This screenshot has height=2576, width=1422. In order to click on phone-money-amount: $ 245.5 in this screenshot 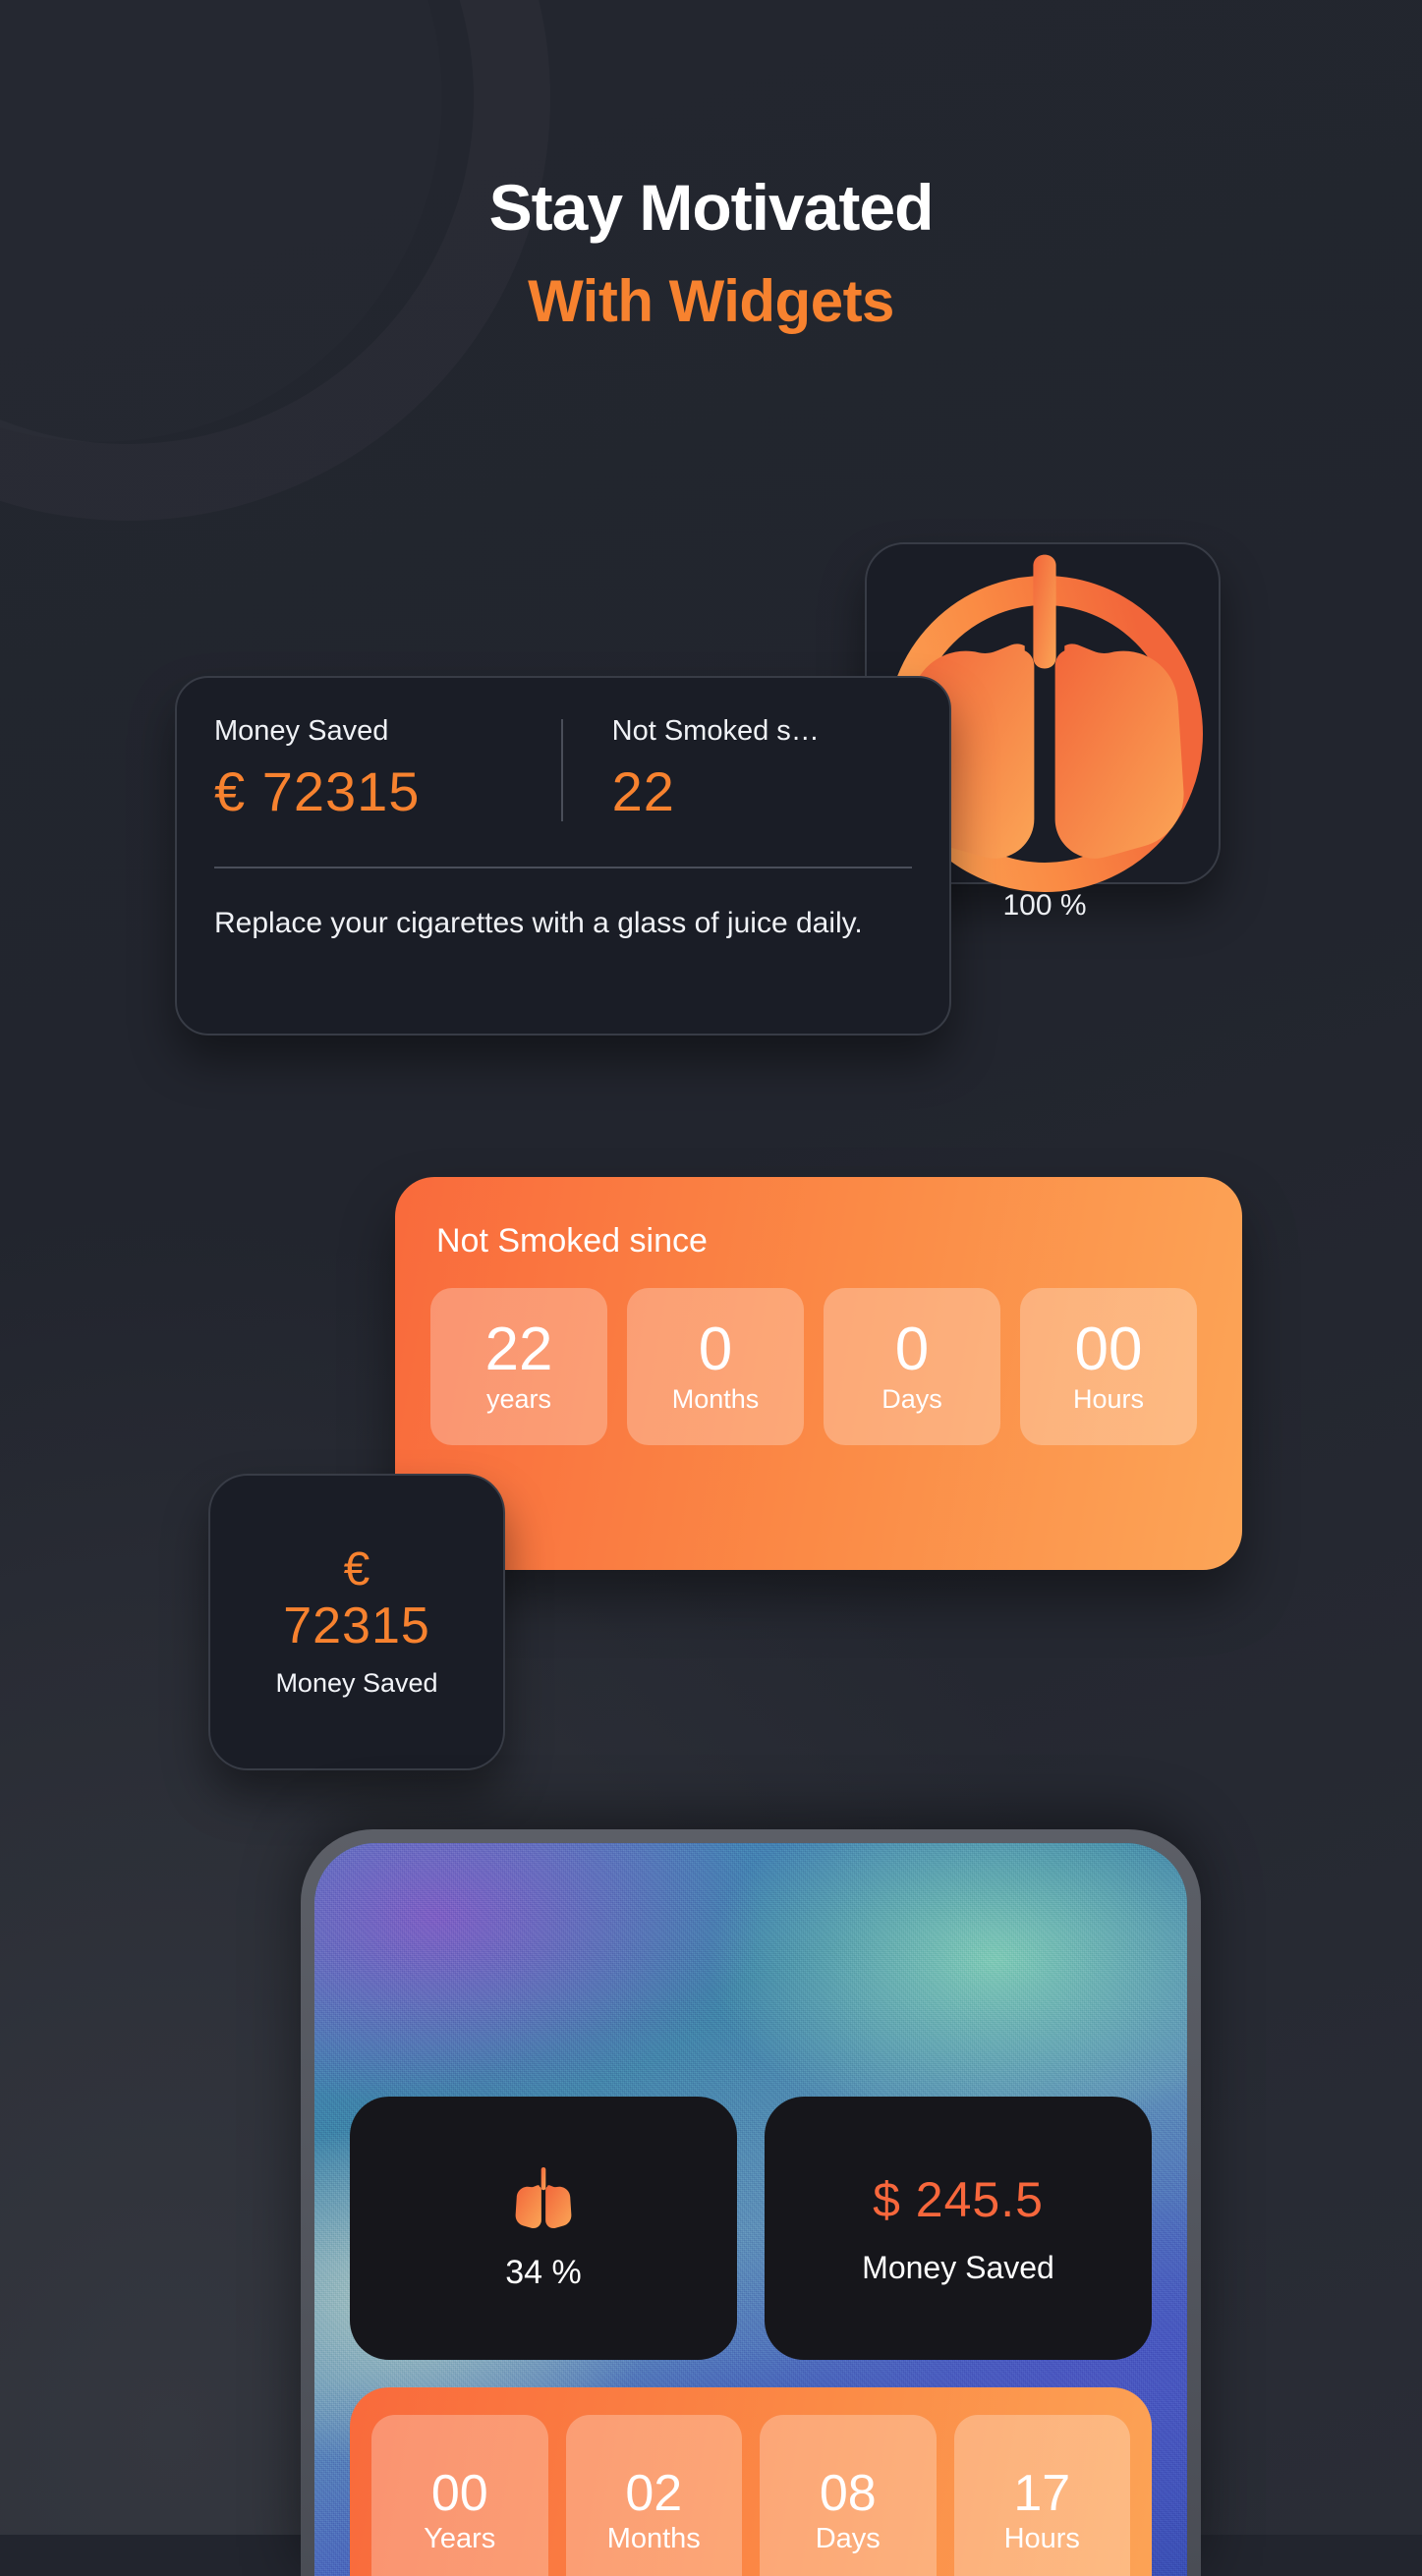, I will do `click(958, 2199)`.